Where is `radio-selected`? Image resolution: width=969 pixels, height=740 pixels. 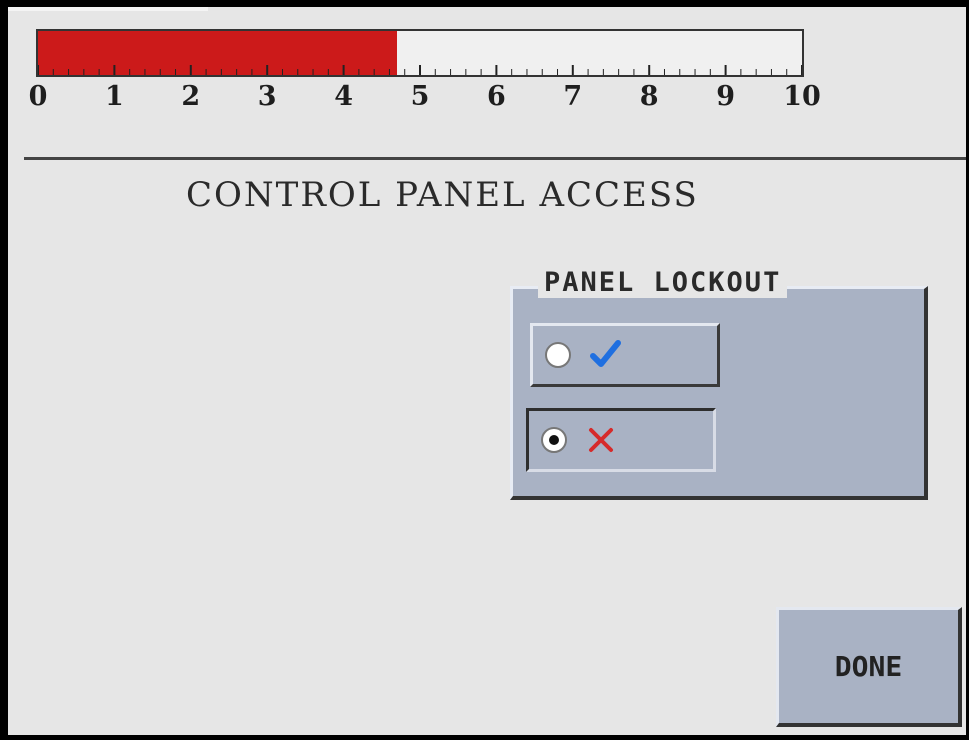
radio-selected is located at coordinates (554, 440).